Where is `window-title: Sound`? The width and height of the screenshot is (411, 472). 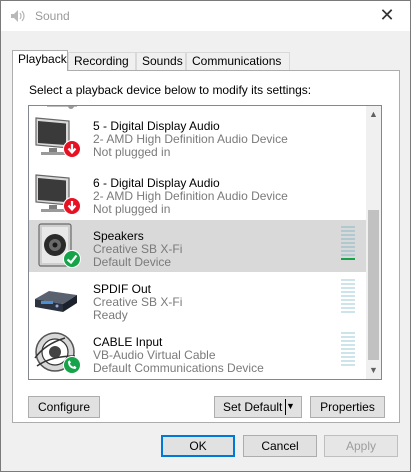
window-title: Sound is located at coordinates (52, 16).